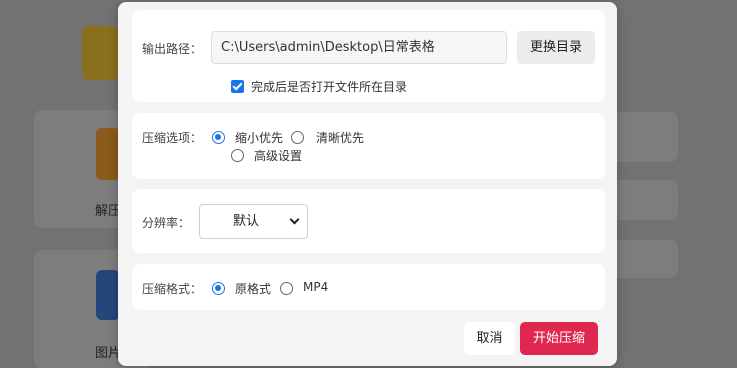  Describe the element at coordinates (340, 137) in the screenshot. I see `option-clarity-first: 清晰优先` at that location.